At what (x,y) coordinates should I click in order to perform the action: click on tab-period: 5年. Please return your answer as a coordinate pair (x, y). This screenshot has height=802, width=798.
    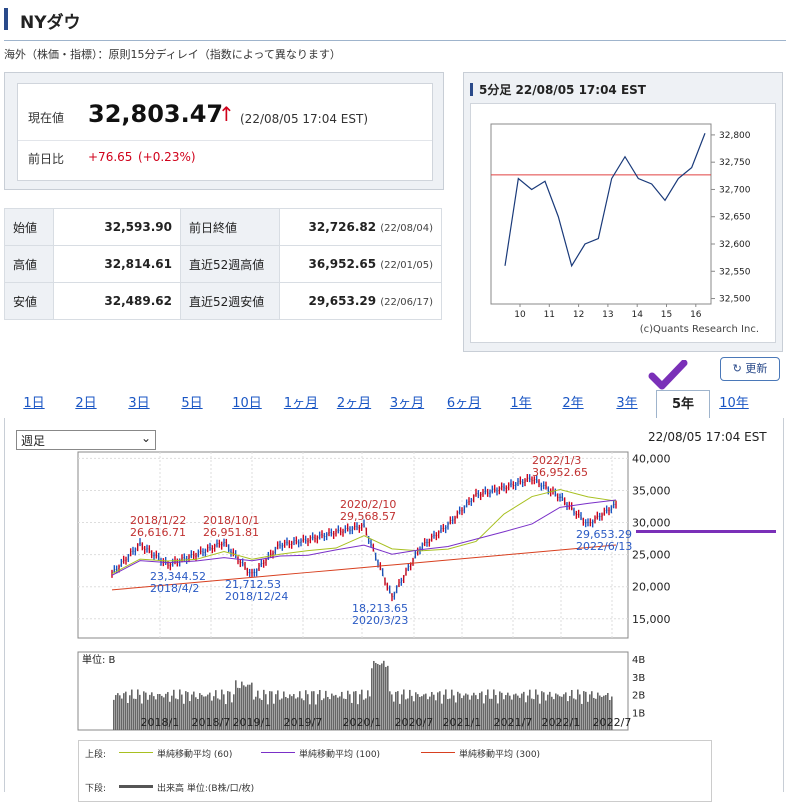
    Looking at the image, I should click on (683, 405).